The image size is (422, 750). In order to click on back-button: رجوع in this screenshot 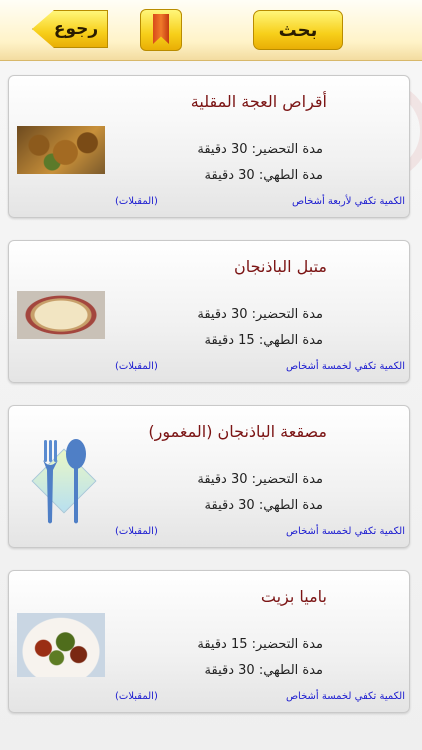, I will do `click(70, 29)`.